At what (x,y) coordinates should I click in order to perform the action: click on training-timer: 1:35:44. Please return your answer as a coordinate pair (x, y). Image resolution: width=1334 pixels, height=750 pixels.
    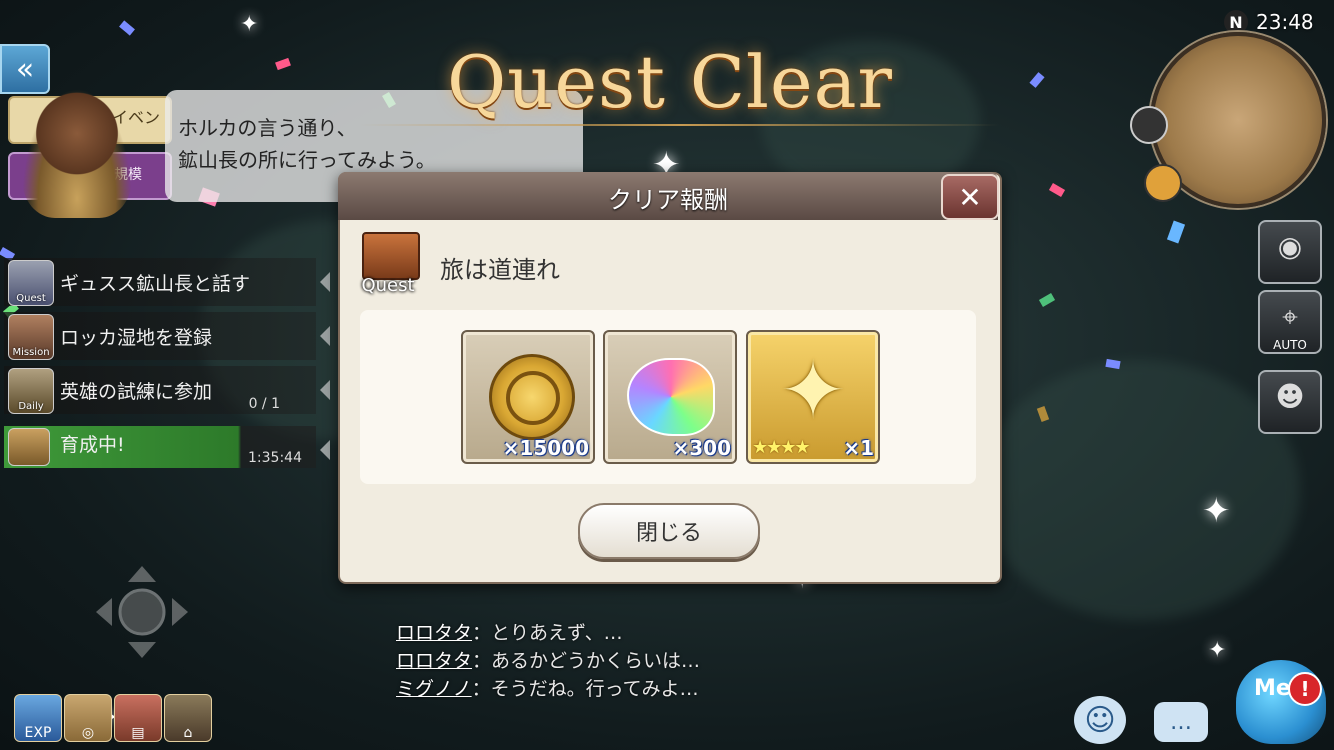
    Looking at the image, I should click on (275, 458).